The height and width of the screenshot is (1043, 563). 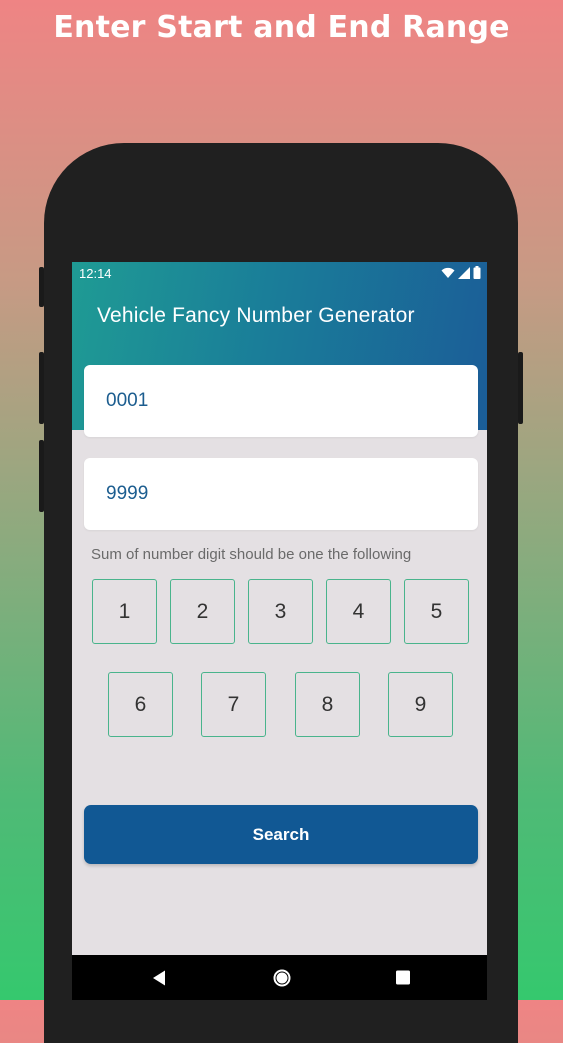 What do you see at coordinates (202, 611) in the screenshot?
I see `digit-option-2: 2` at bounding box center [202, 611].